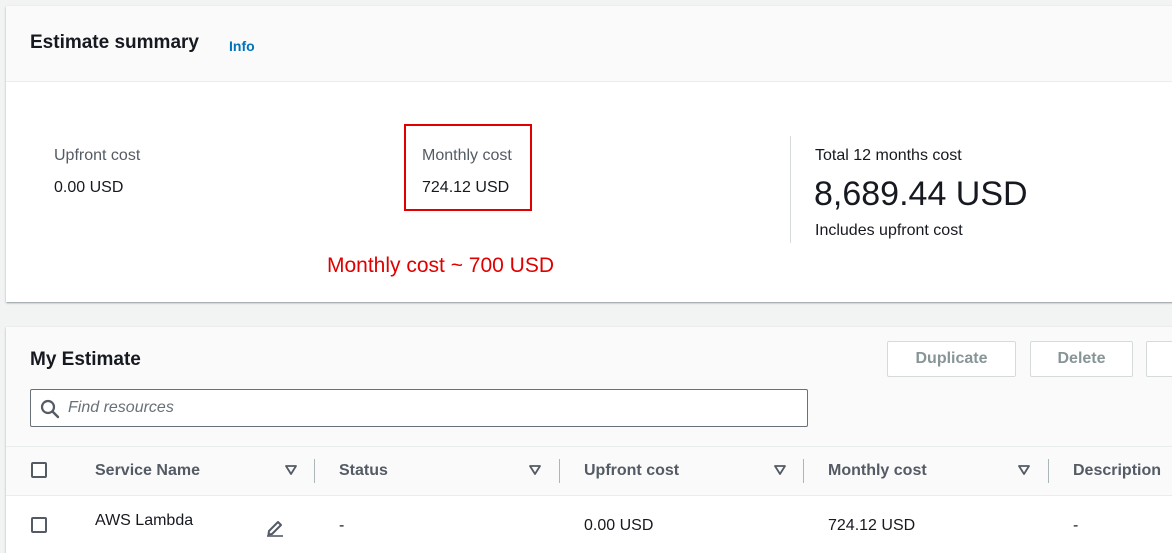  What do you see at coordinates (275, 527) in the screenshot?
I see `edit-icon` at bounding box center [275, 527].